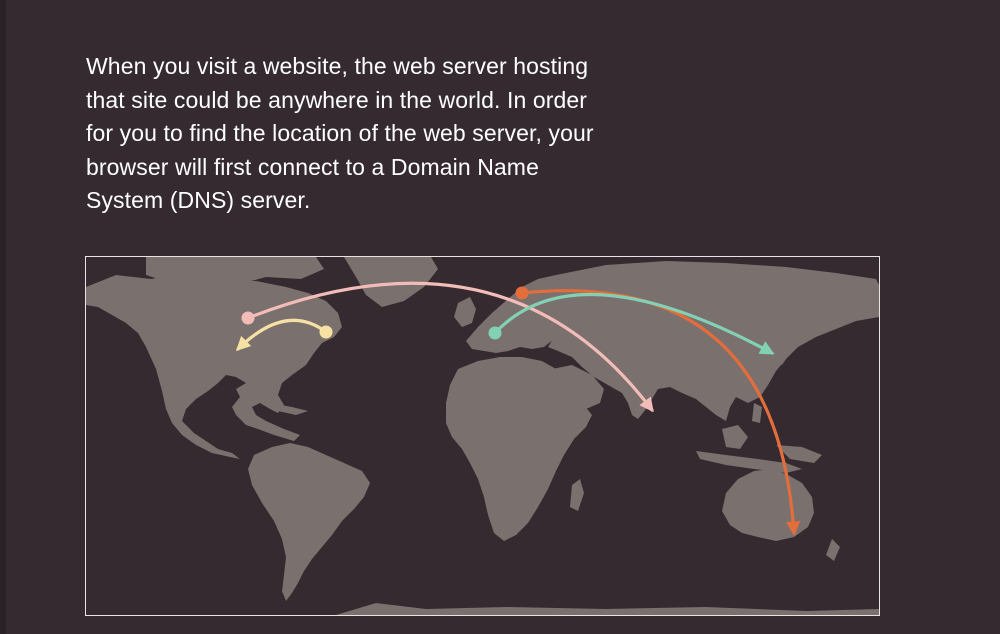 Image resolution: width=1000 pixels, height=634 pixels. What do you see at coordinates (495, 333) in the screenshot?
I see `origin-europe-dot` at bounding box center [495, 333].